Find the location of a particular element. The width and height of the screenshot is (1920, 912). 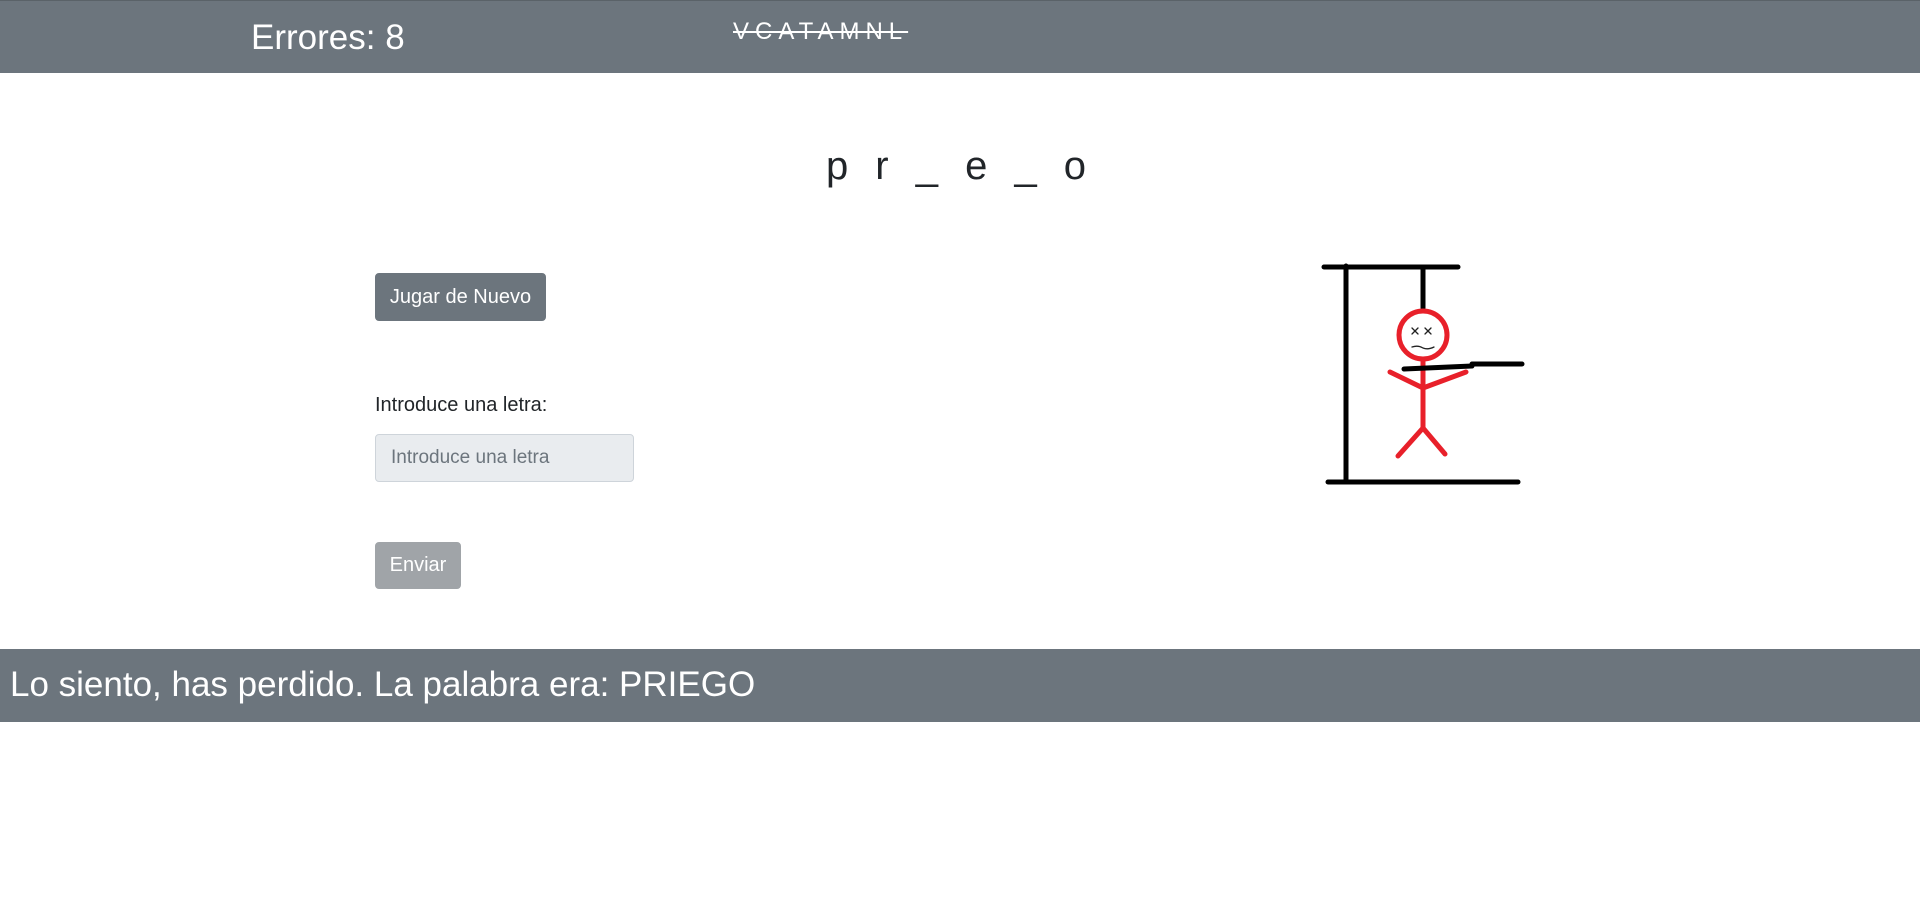

hangman-face is located at coordinates (1423, 338).